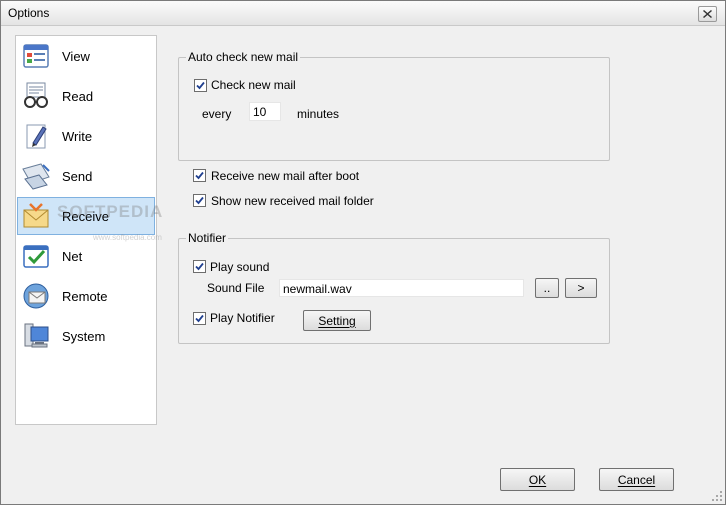 The height and width of the screenshot is (505, 726). I want to click on net-check-icon, so click(36, 256).